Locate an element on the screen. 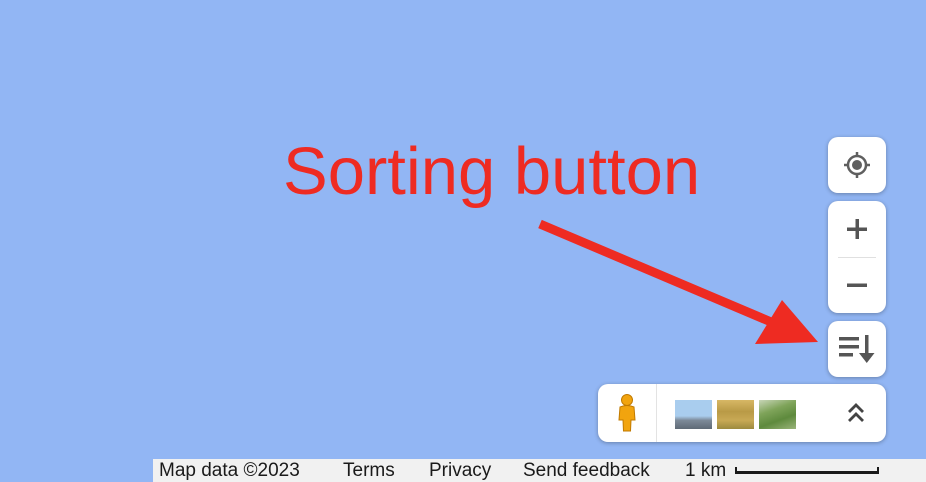 This screenshot has height=482, width=926. plus-icon is located at coordinates (857, 229).